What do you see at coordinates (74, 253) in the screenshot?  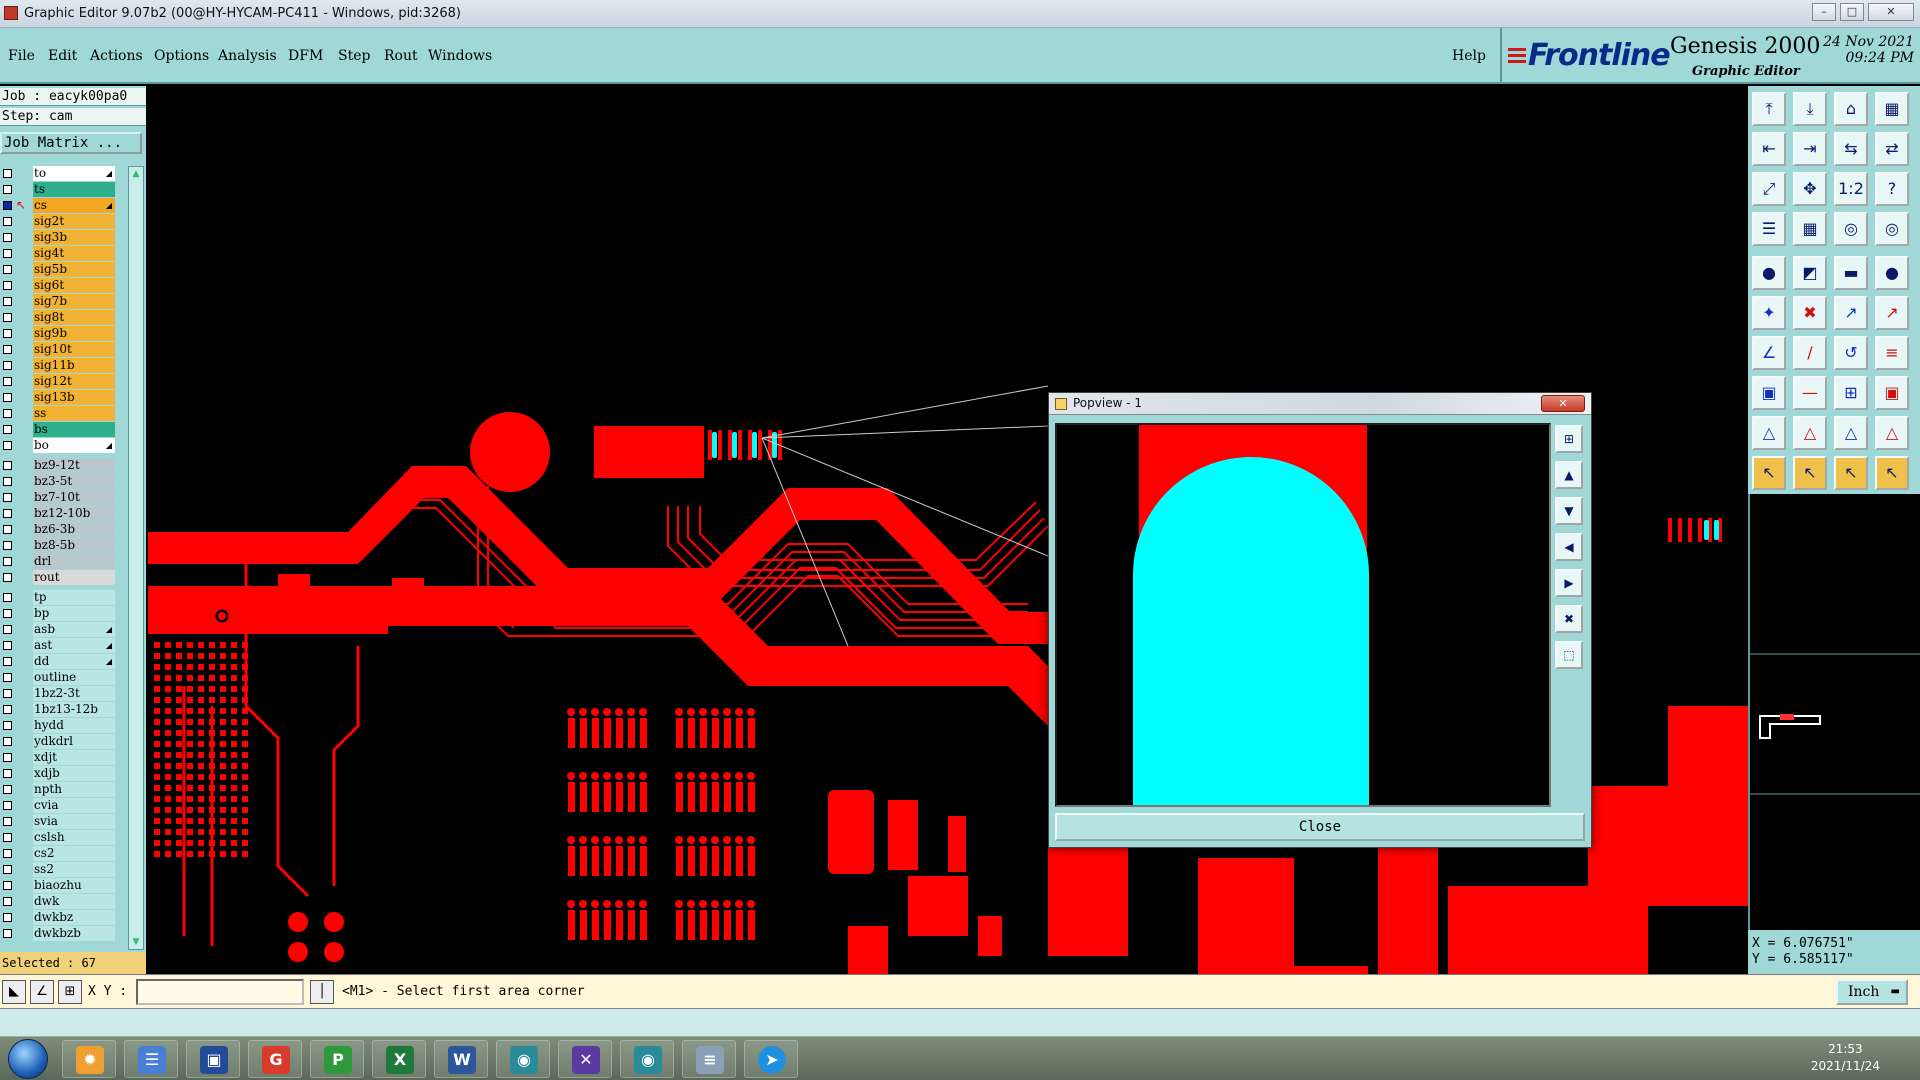 I see `layer-name: sig4t` at bounding box center [74, 253].